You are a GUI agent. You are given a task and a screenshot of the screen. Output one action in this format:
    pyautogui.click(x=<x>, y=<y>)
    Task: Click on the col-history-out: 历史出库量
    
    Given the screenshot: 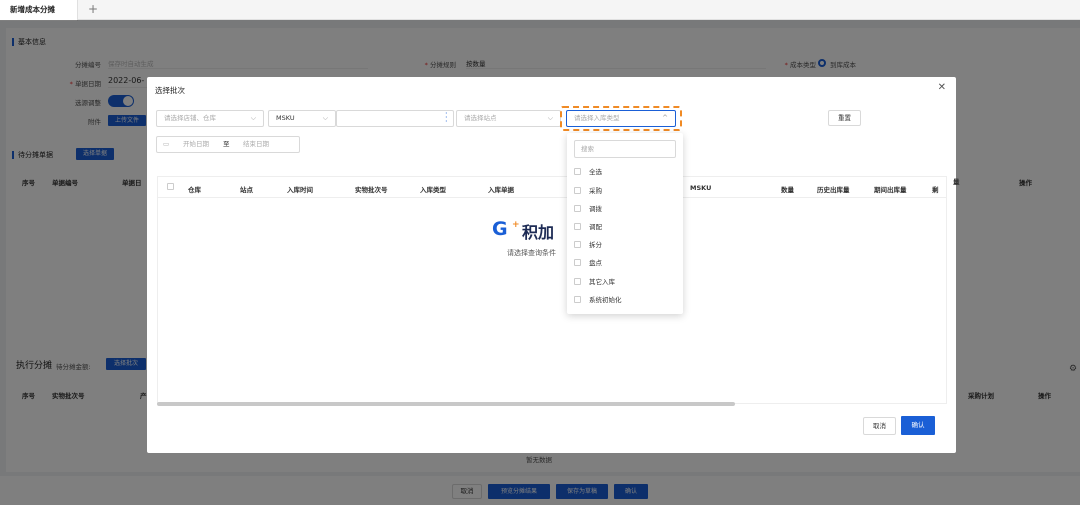 What is the action you would take?
    pyautogui.click(x=833, y=190)
    